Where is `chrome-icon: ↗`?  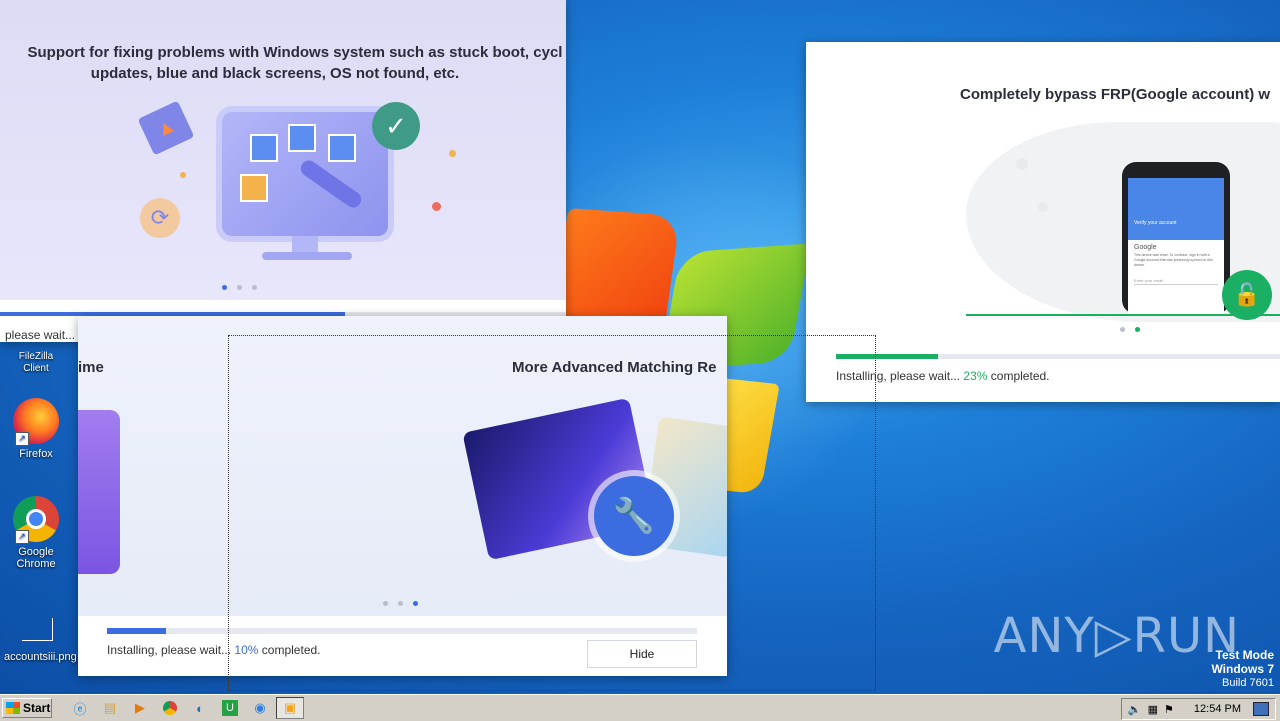 chrome-icon: ↗ is located at coordinates (36, 520).